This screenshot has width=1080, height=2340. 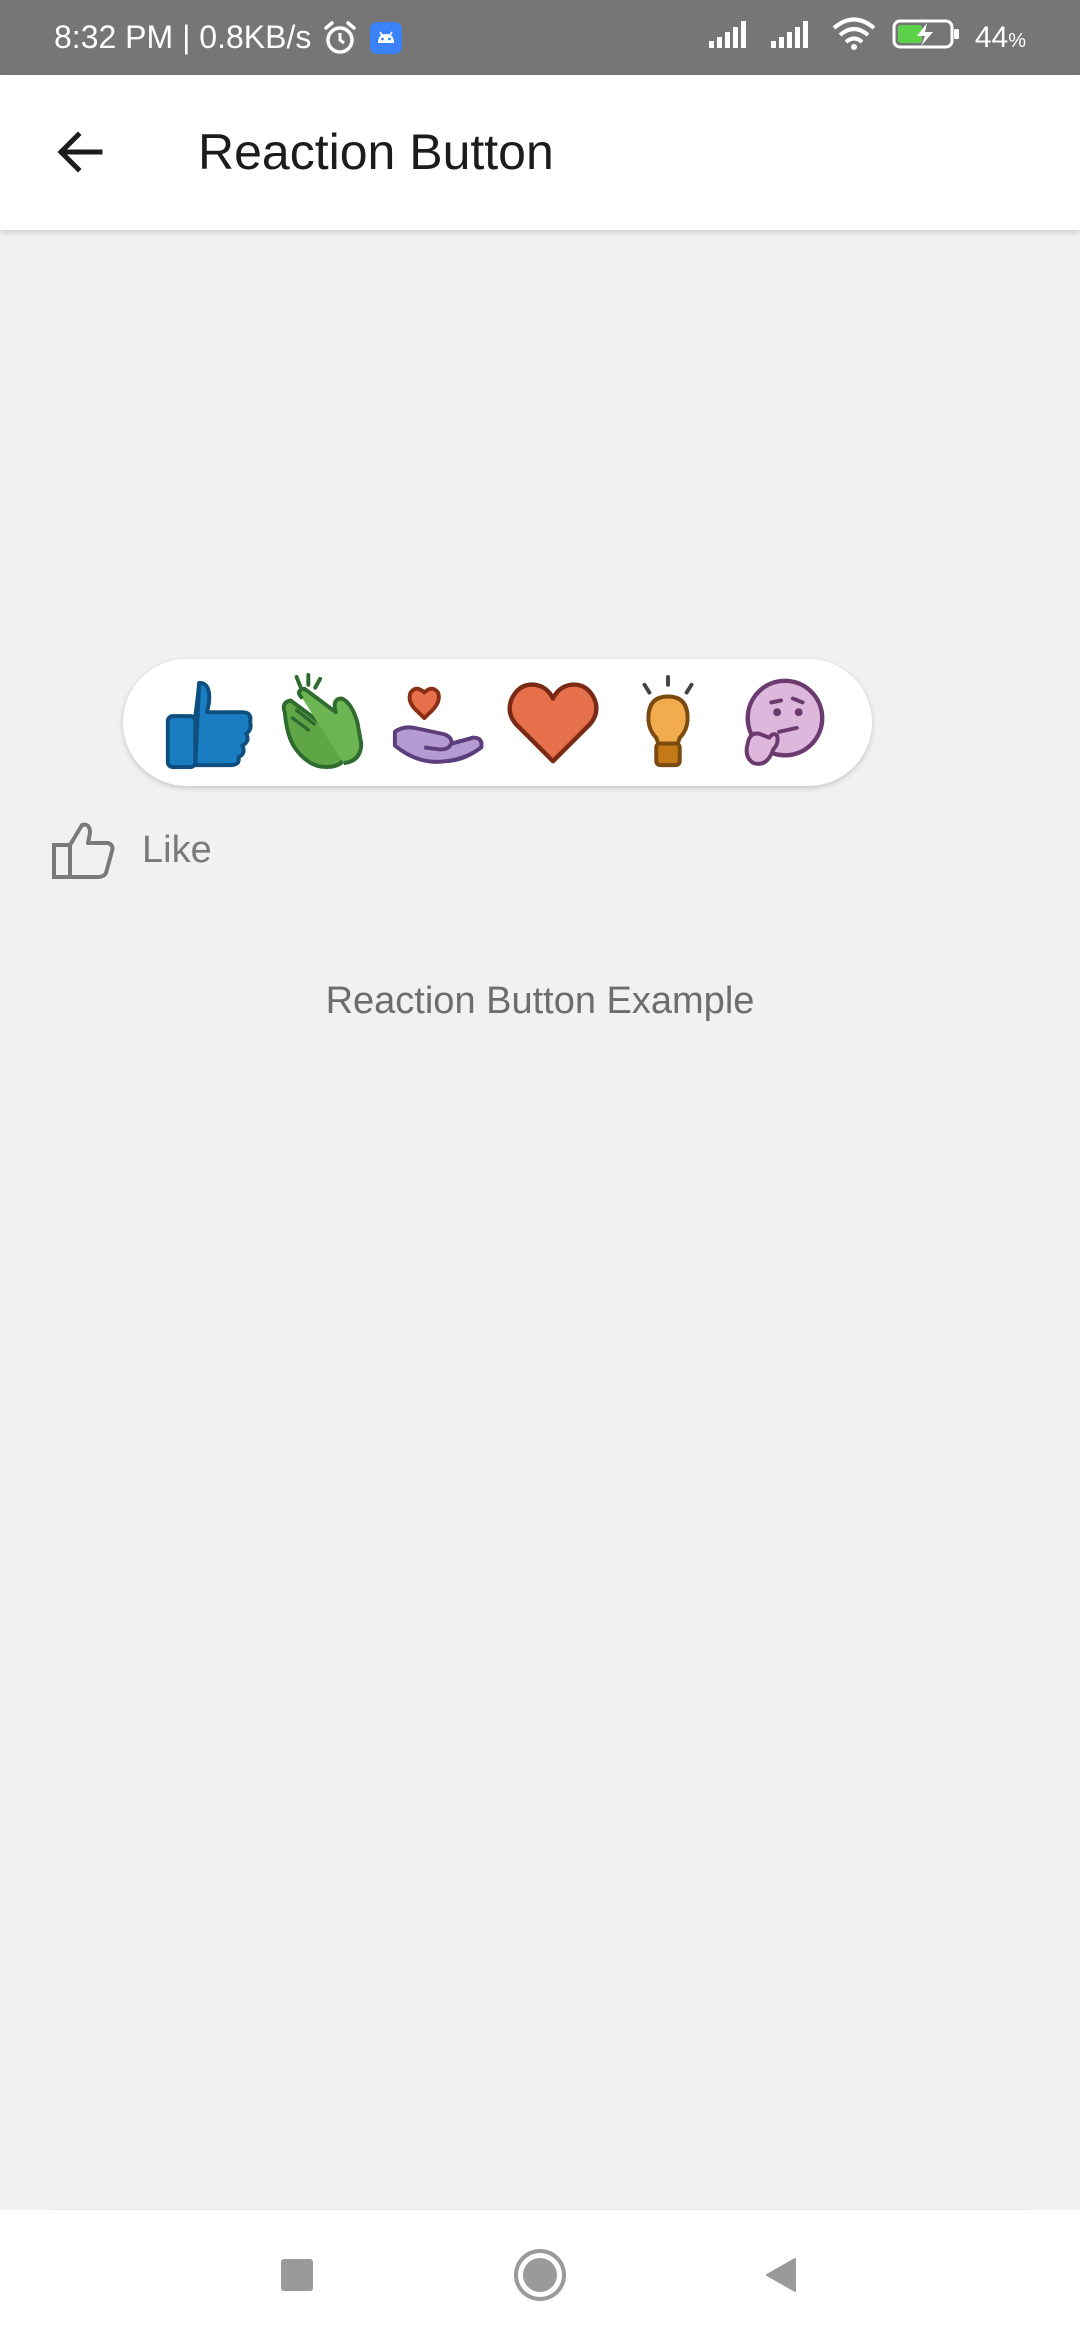 I want to click on light-bulb-icon, so click(x=668, y=721).